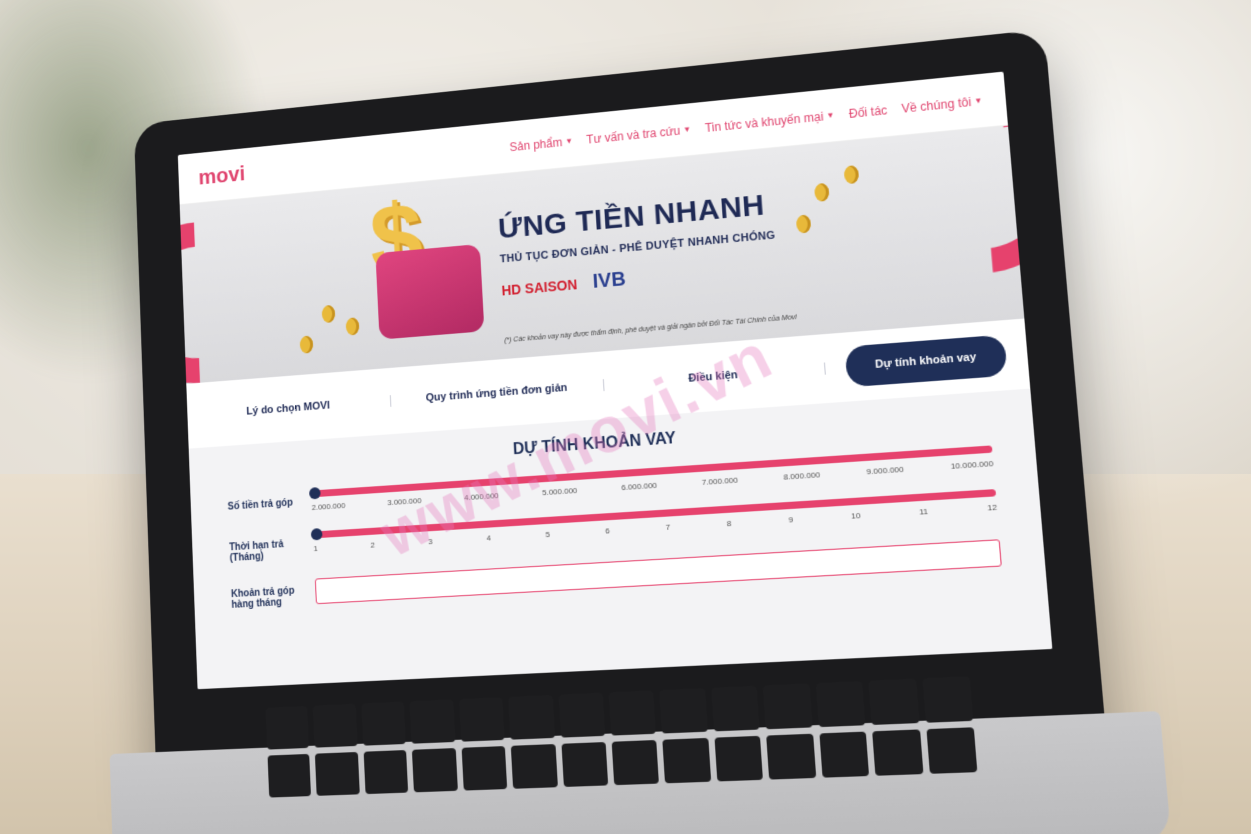 Image resolution: width=1251 pixels, height=834 pixels. Describe the element at coordinates (926, 361) in the screenshot. I see `loan-estimate-button: Dự tính khoản vay` at that location.